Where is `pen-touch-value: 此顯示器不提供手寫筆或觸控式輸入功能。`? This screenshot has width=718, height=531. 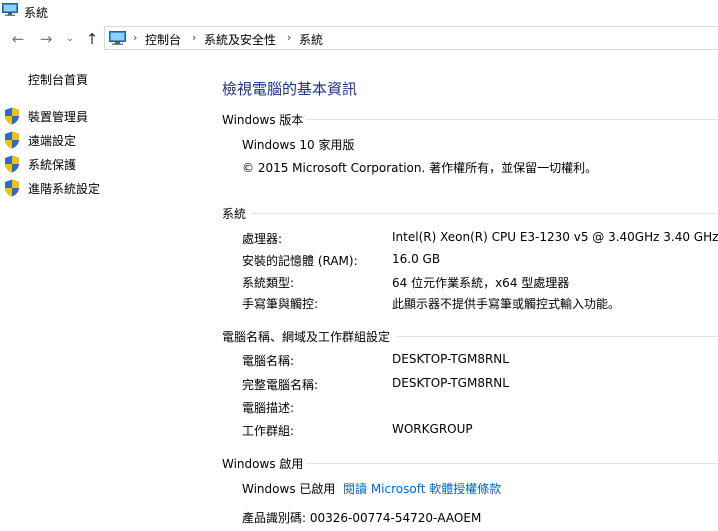 pen-touch-value: 此顯示器不提供手寫筆或觸控式輸入功能。 is located at coordinates (506, 304).